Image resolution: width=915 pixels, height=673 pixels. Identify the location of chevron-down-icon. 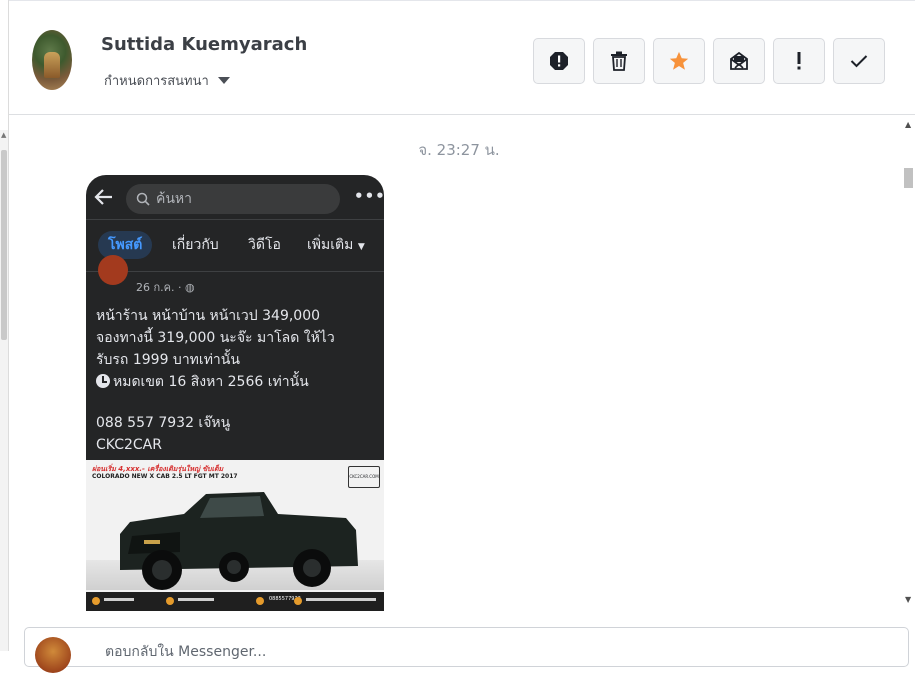
(223, 80).